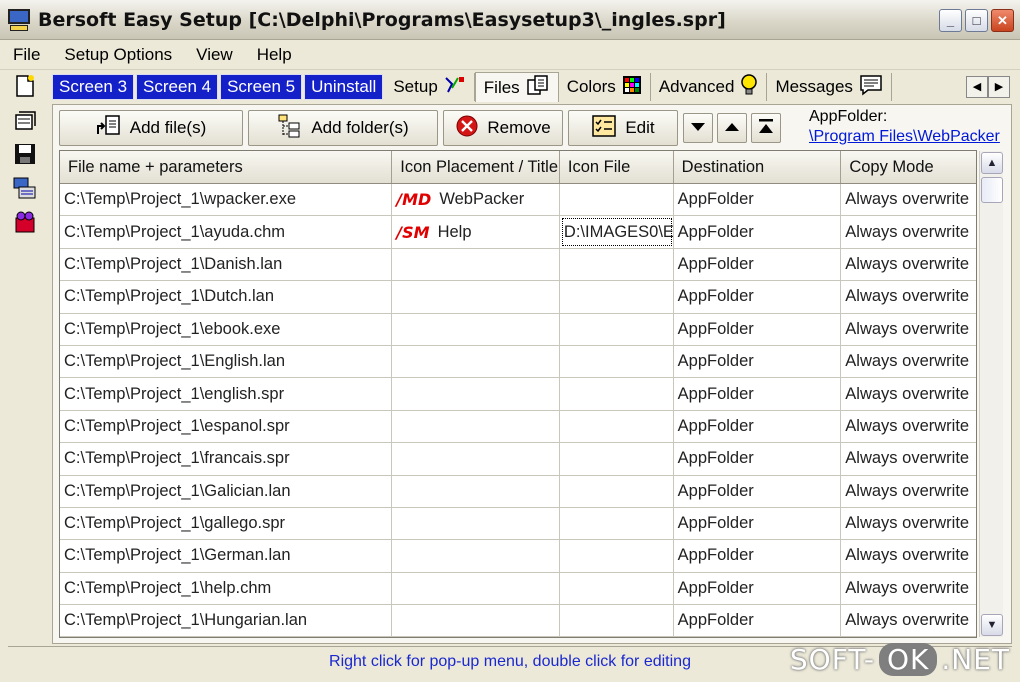 This screenshot has width=1020, height=682. Describe the element at coordinates (992, 190) in the screenshot. I see `scroll-thumb` at that location.